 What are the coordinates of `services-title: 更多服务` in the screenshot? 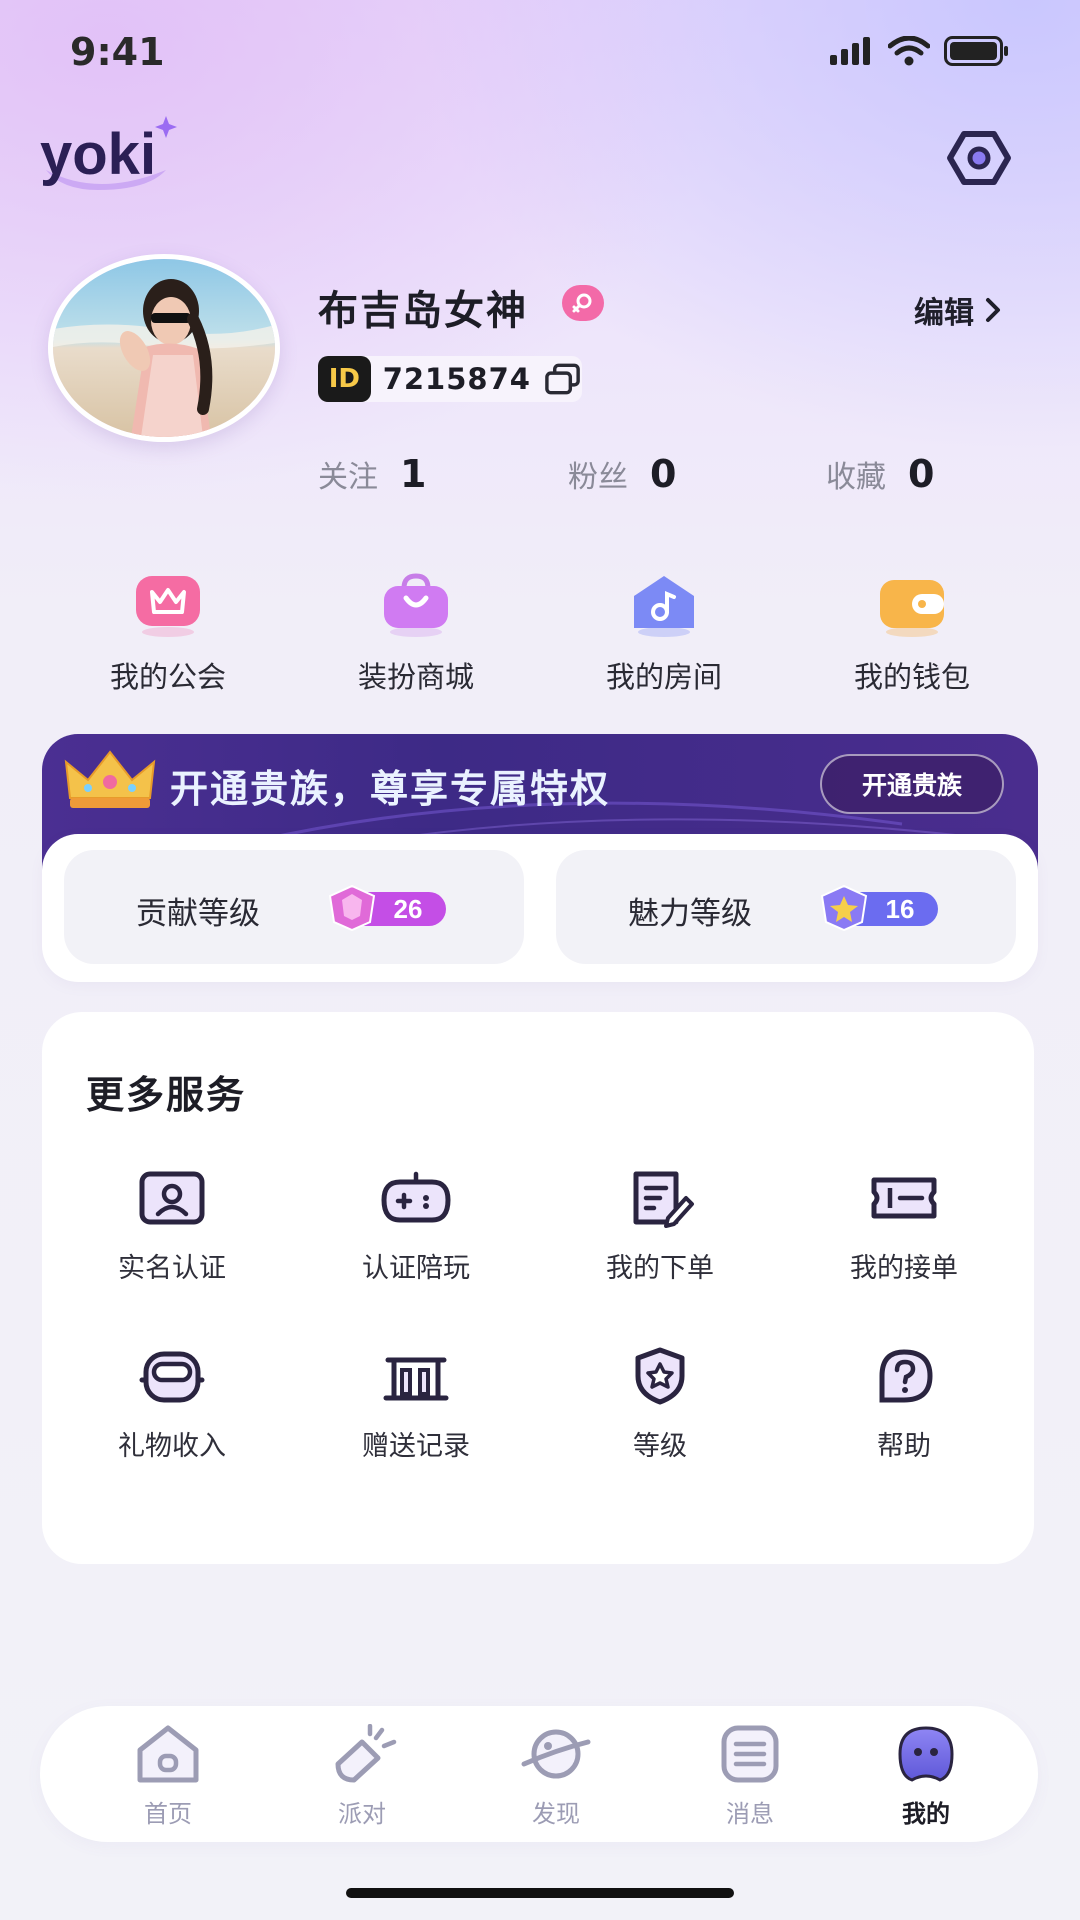 It's located at (166, 1095).